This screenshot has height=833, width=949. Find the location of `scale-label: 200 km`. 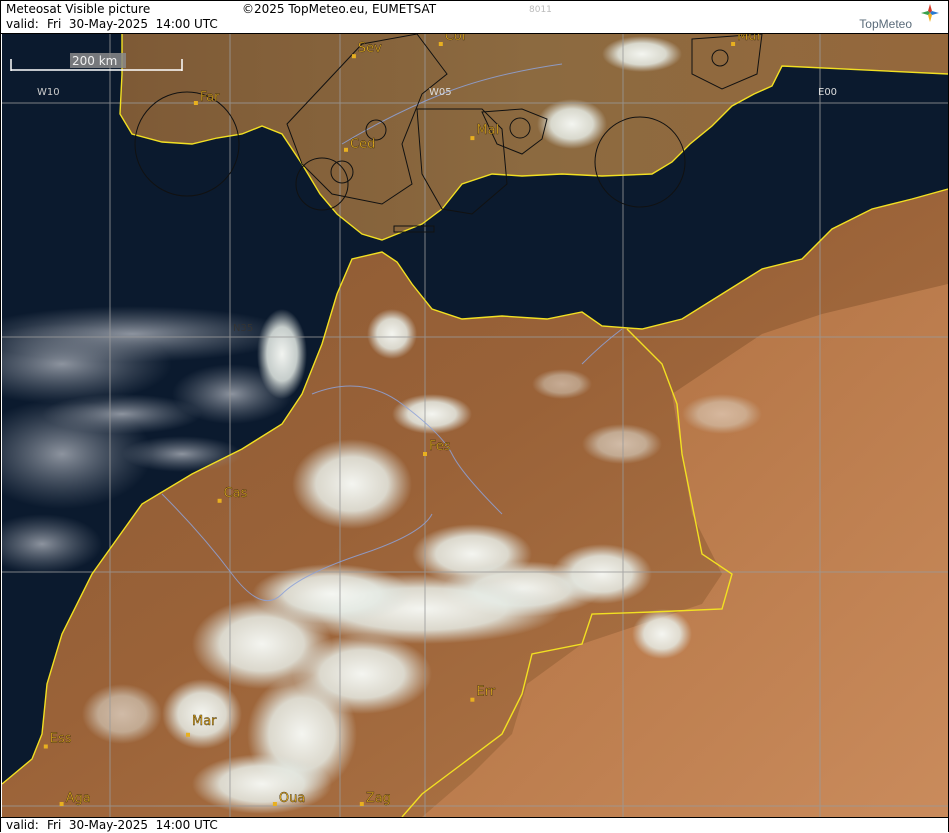

scale-label: 200 km is located at coordinates (94, 61).